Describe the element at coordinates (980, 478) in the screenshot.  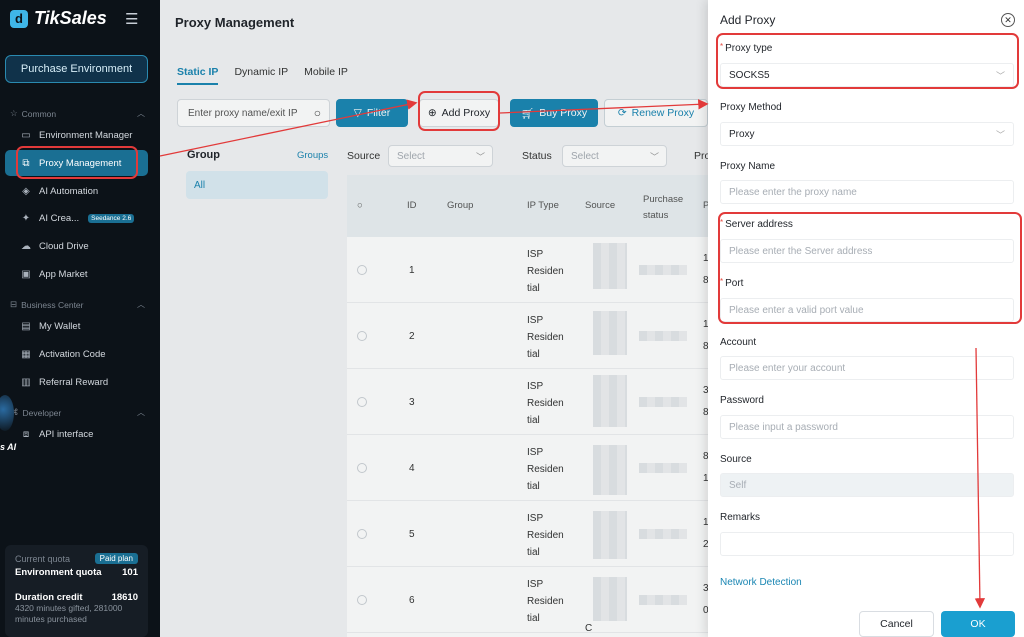
I see `arrow-to-ok` at that location.